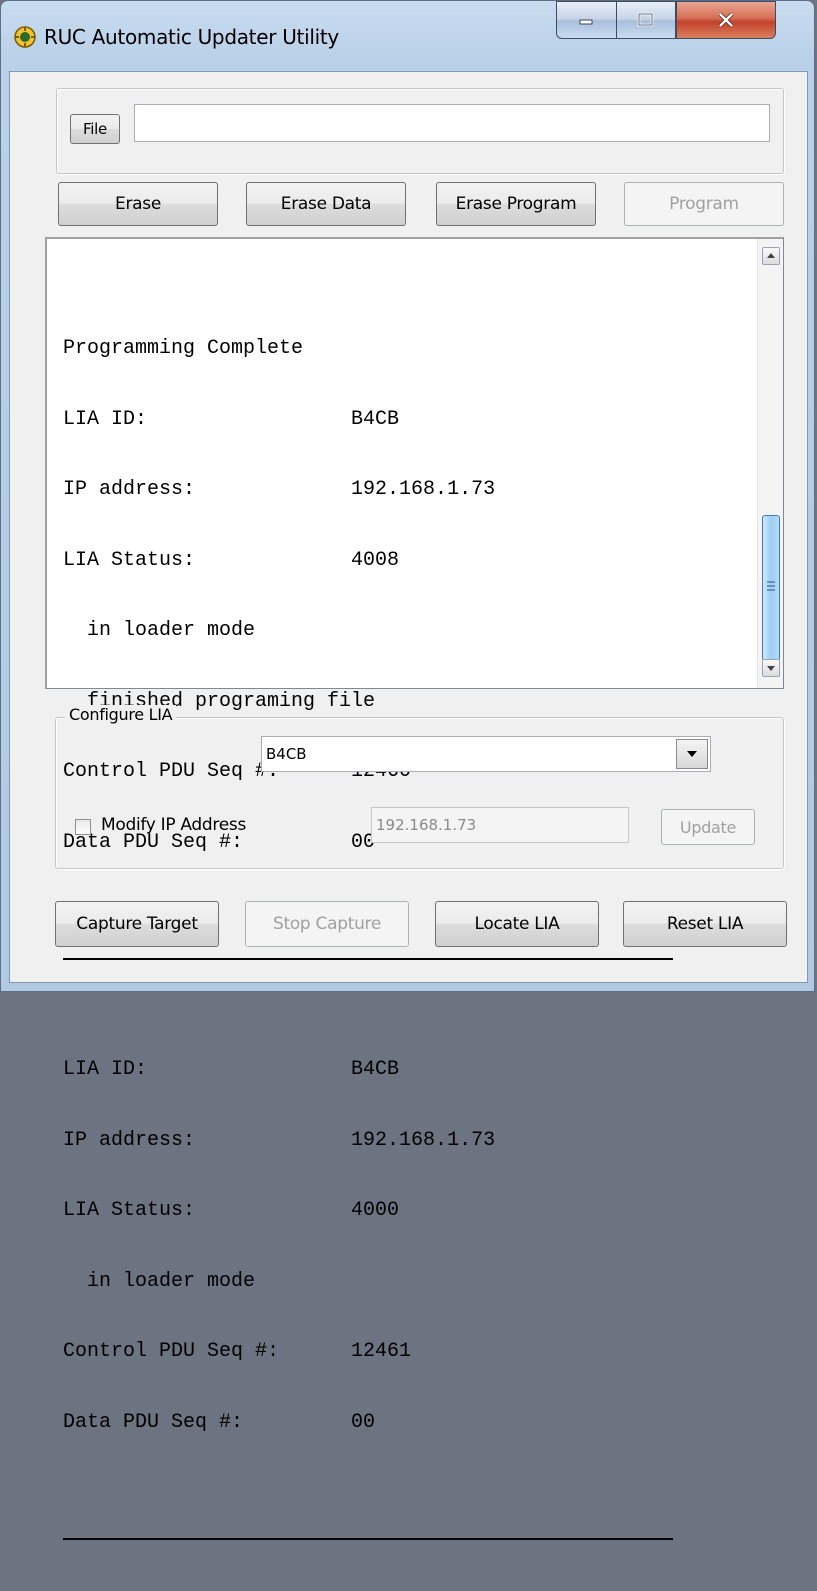 The height and width of the screenshot is (1591, 817). What do you see at coordinates (191, 37) in the screenshot?
I see `window-title: RUC Automatic Updater Utility` at bounding box center [191, 37].